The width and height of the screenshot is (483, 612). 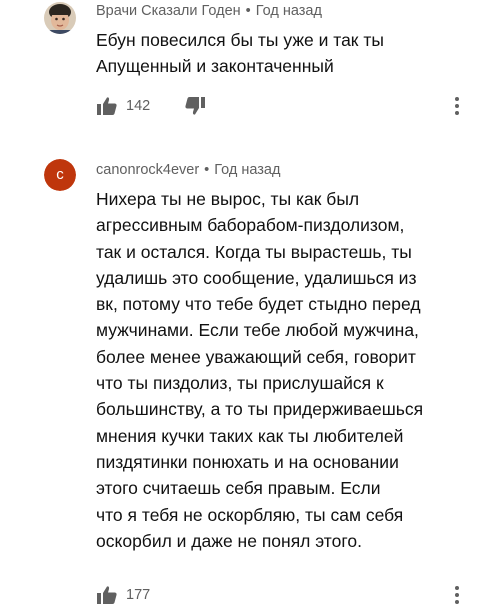 What do you see at coordinates (257, 330) in the screenshot?
I see `comment-text-line: мужчинами. Если тебе любой мужчина,` at bounding box center [257, 330].